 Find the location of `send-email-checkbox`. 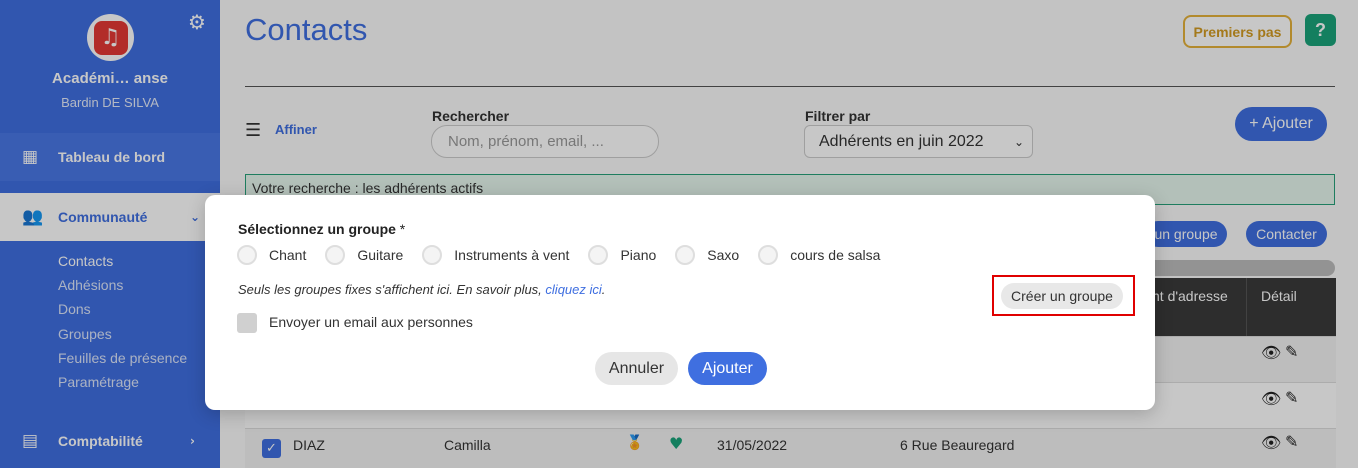

send-email-checkbox is located at coordinates (247, 323).